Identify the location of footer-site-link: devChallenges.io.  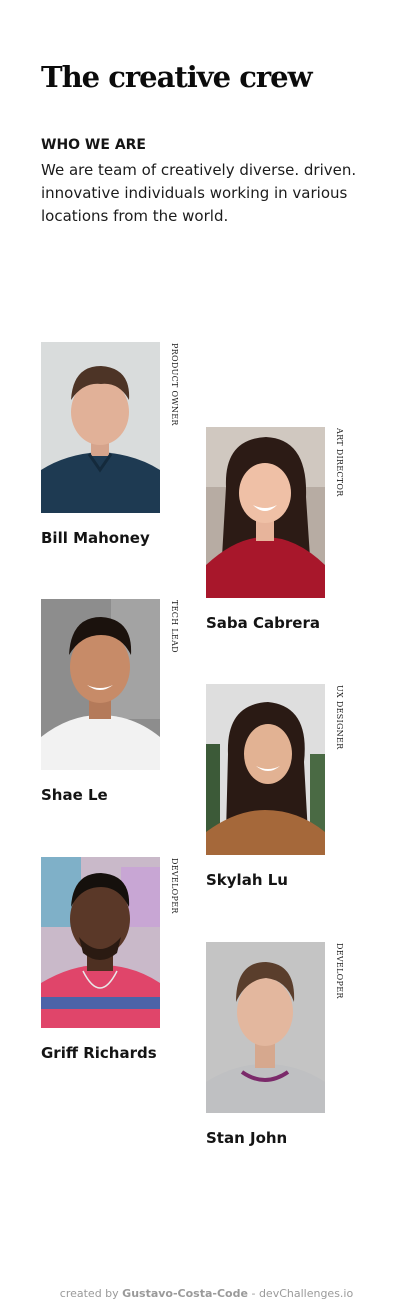
(306, 1293).